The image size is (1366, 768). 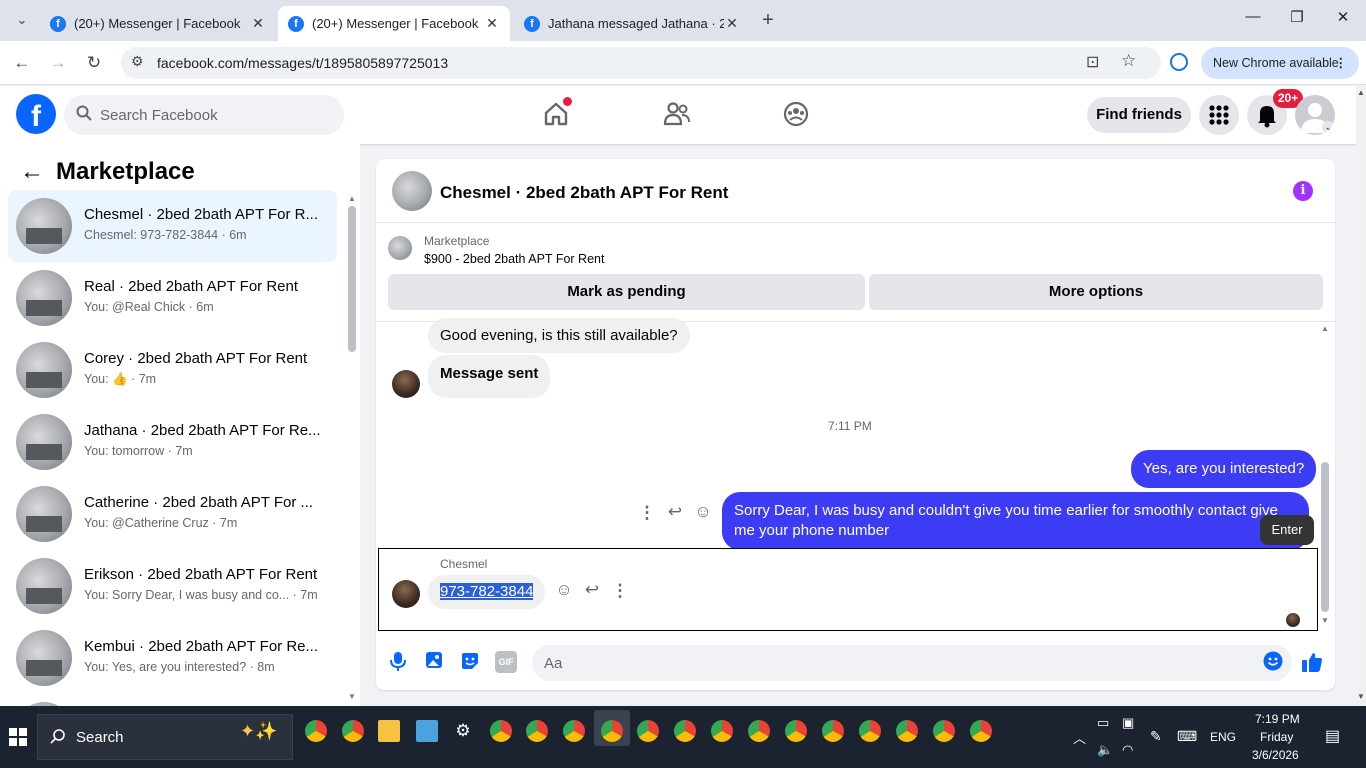 What do you see at coordinates (137, 61) in the screenshot?
I see `site-info-icon: ⚙` at bounding box center [137, 61].